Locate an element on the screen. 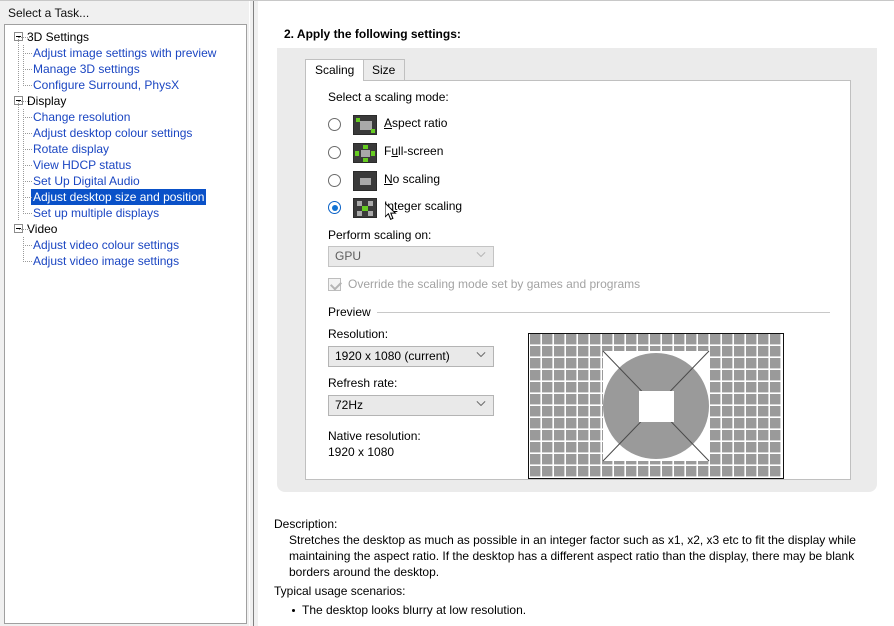 Image resolution: width=894 pixels, height=626 pixels. tree-item-label: Set Up Digital Audio is located at coordinates (86, 181).